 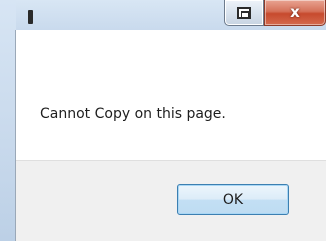 I want to click on restore-icon, so click(x=244, y=12).